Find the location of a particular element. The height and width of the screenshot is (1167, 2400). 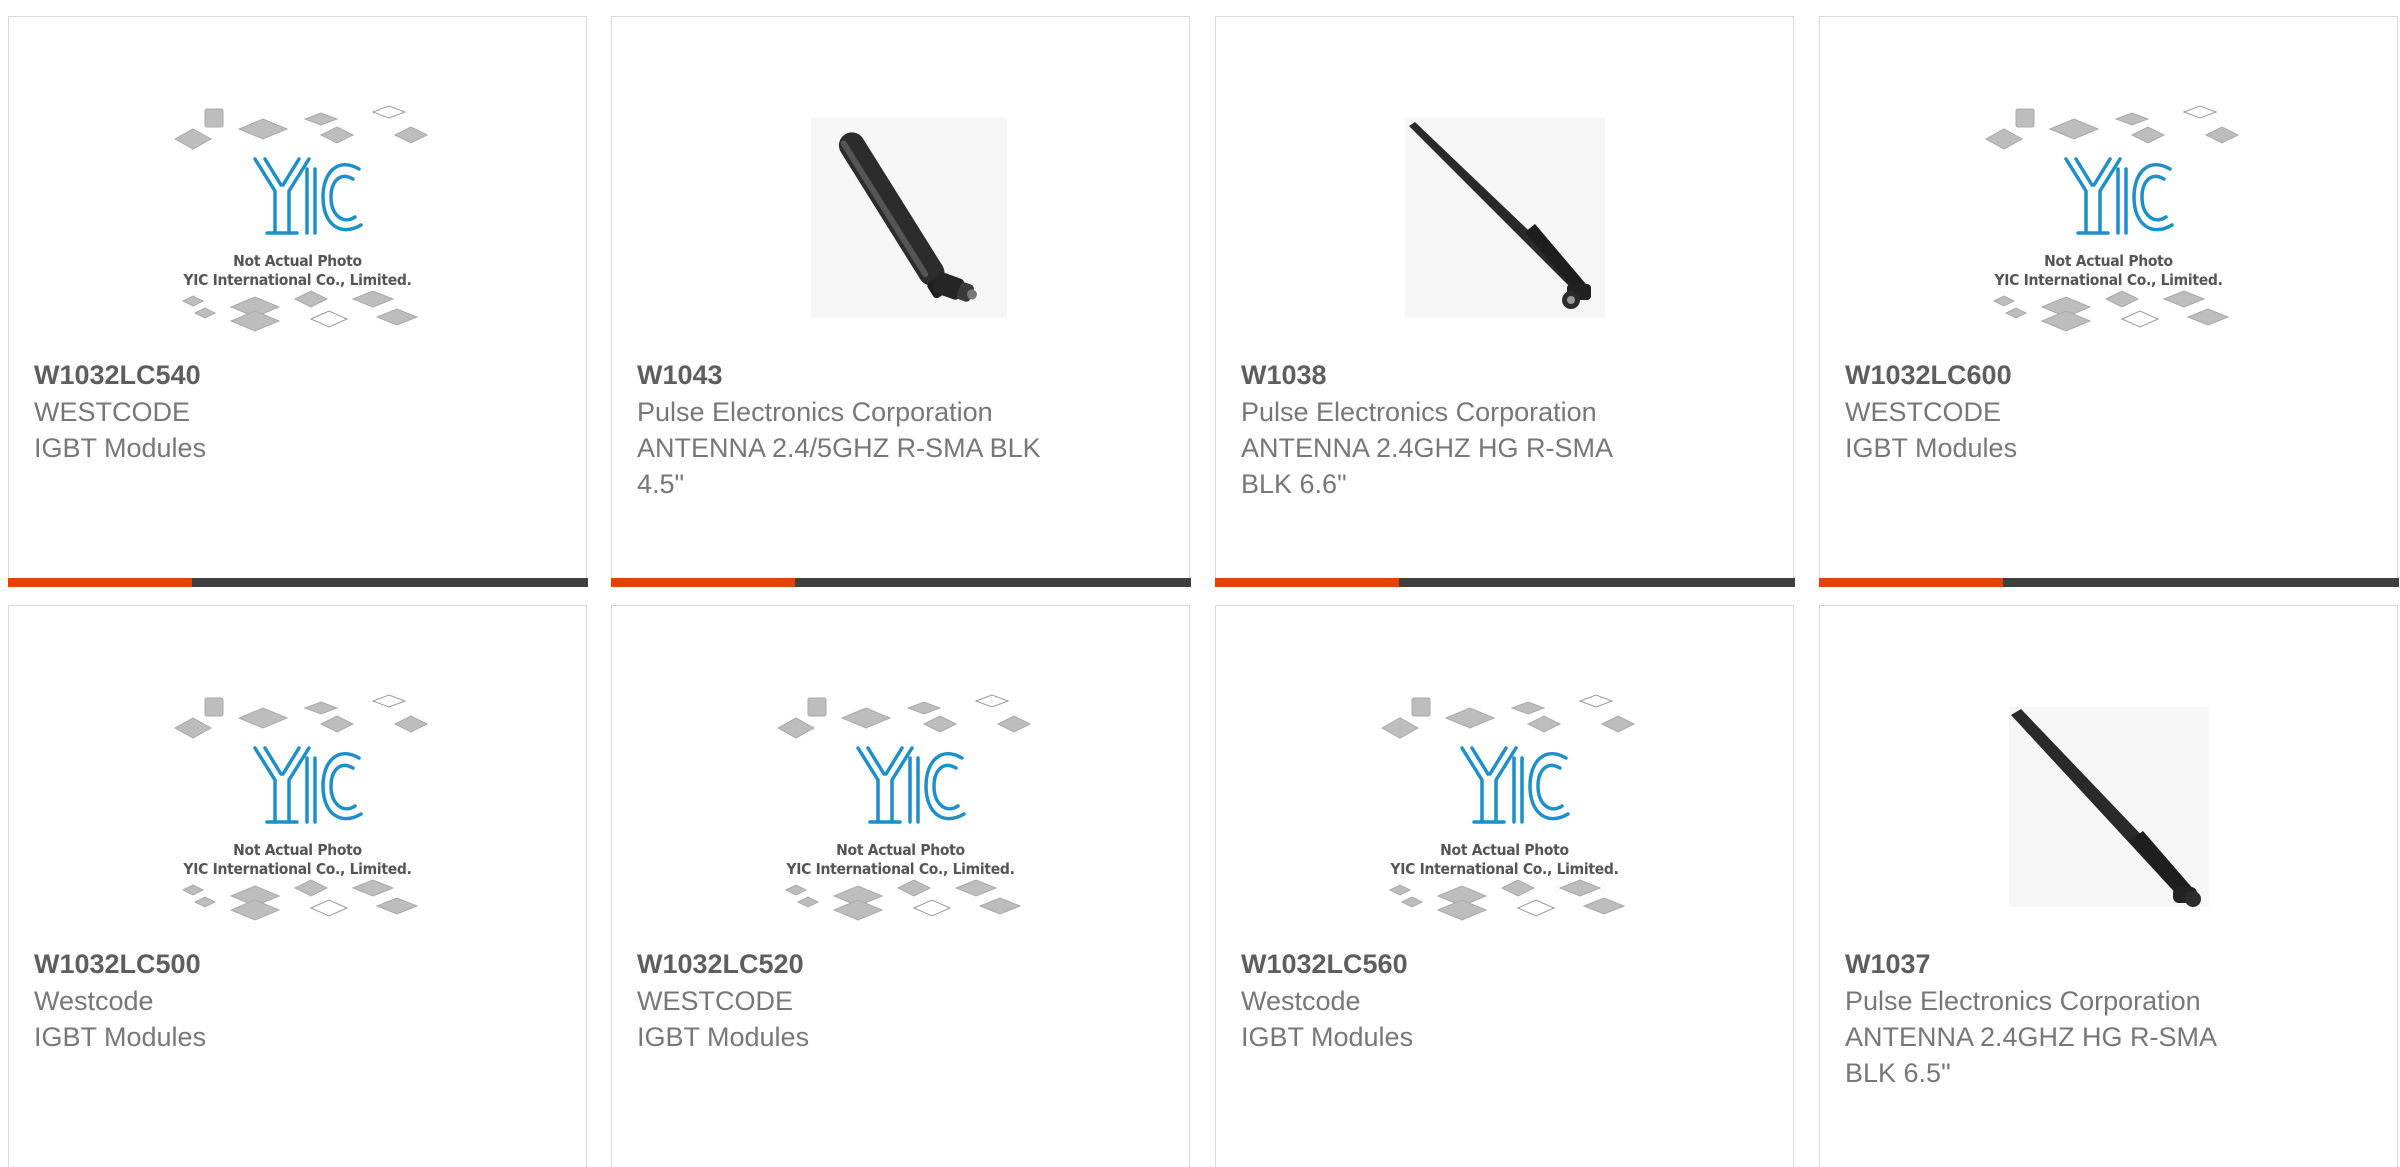

antenna-thick-icon is located at coordinates (908, 218).